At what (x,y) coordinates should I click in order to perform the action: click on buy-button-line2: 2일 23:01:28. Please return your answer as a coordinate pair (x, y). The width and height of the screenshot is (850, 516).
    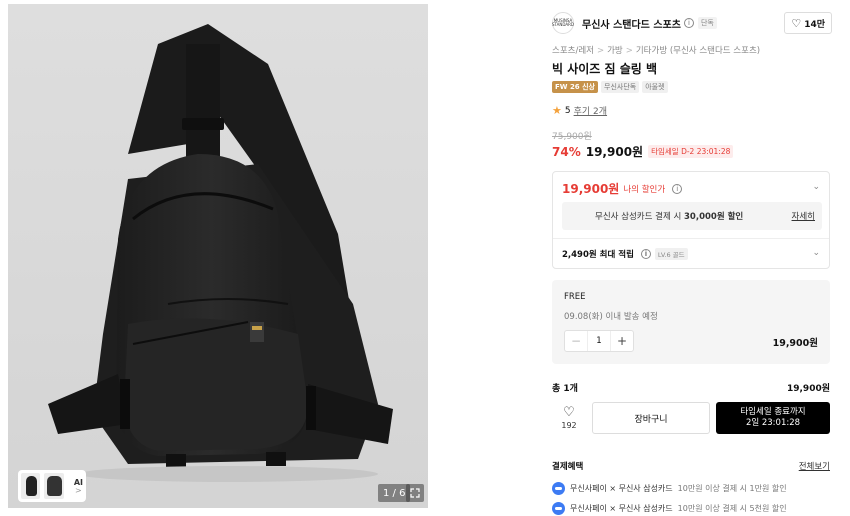
    Looking at the image, I should click on (773, 423).